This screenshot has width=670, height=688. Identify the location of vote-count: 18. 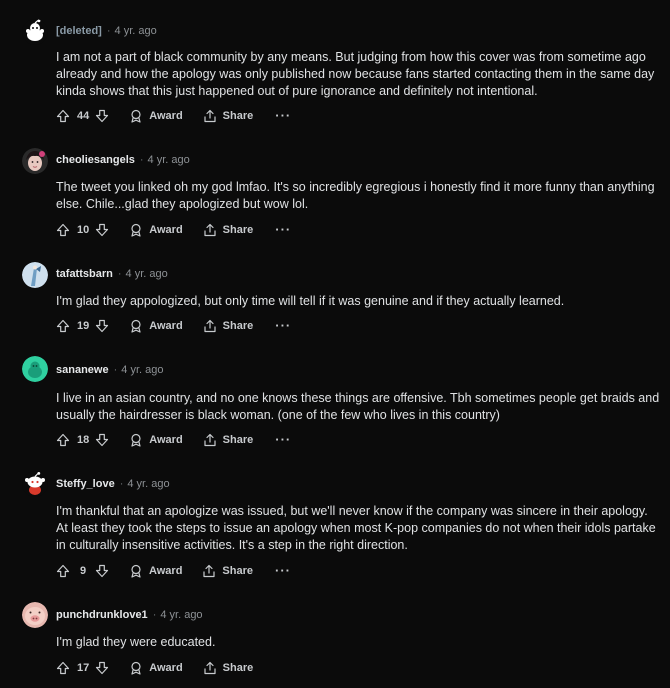
(83, 440).